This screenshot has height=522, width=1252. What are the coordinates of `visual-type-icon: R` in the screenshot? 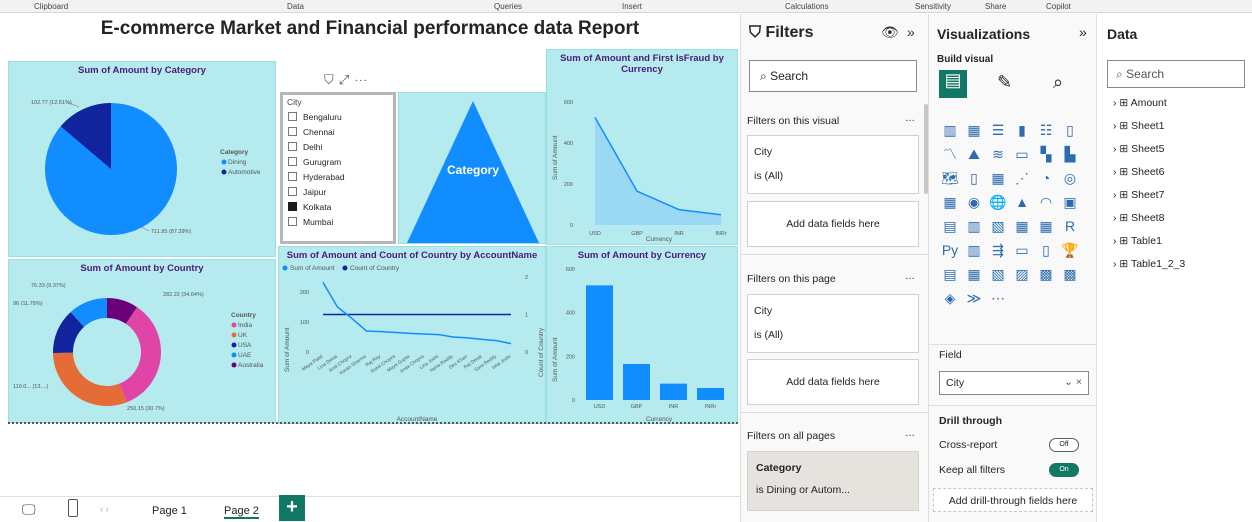 It's located at (1070, 226).